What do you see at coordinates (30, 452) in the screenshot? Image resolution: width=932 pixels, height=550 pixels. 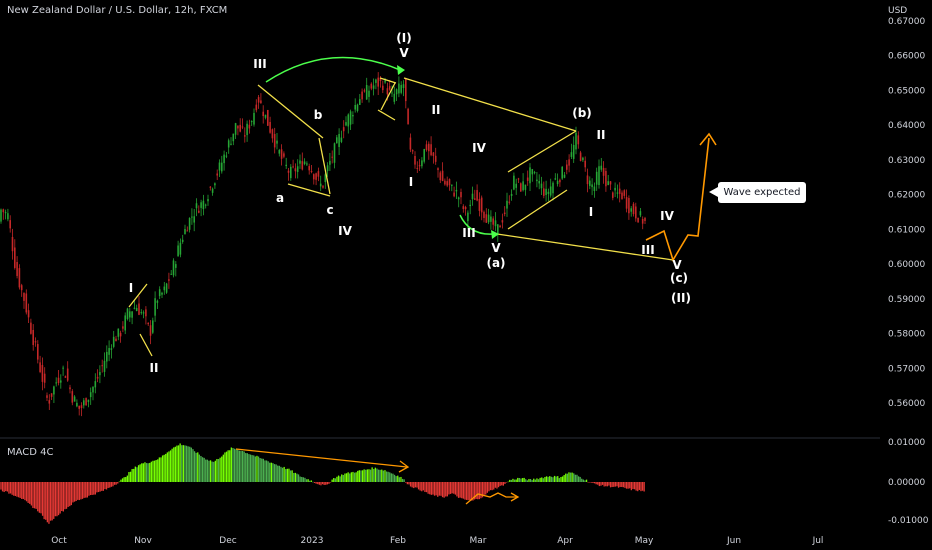 I see `macd-indicator-title: MACD 4C` at bounding box center [30, 452].